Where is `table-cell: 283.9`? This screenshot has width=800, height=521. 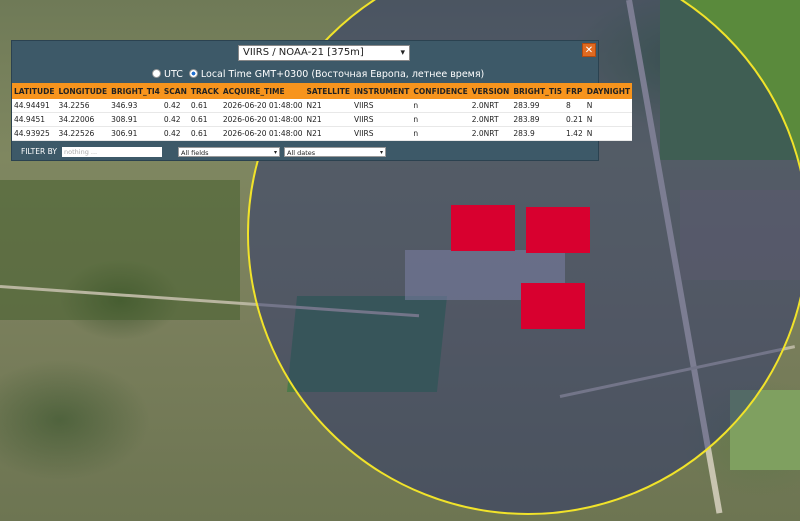
table-cell: 283.9 is located at coordinates (538, 133).